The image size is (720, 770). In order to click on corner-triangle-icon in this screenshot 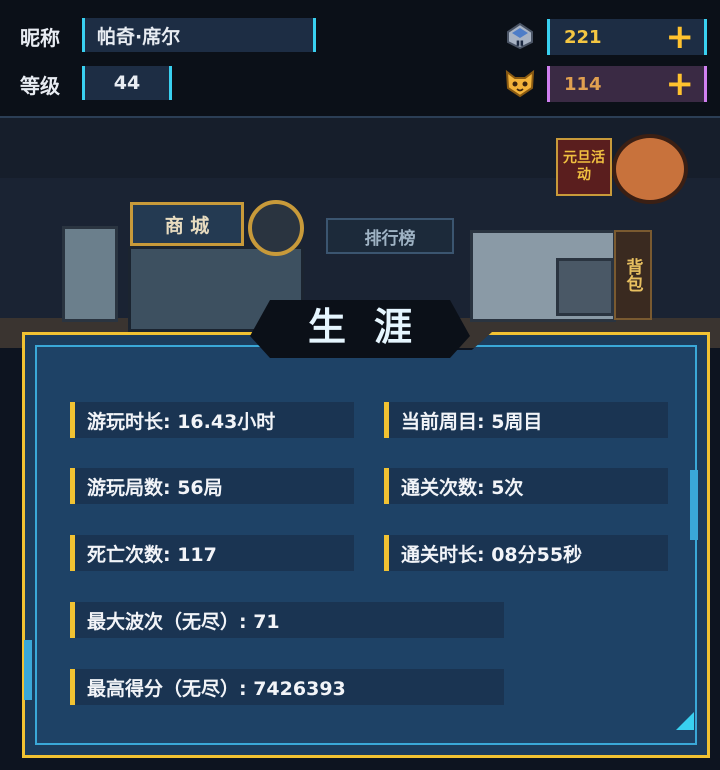, I will do `click(685, 721)`.